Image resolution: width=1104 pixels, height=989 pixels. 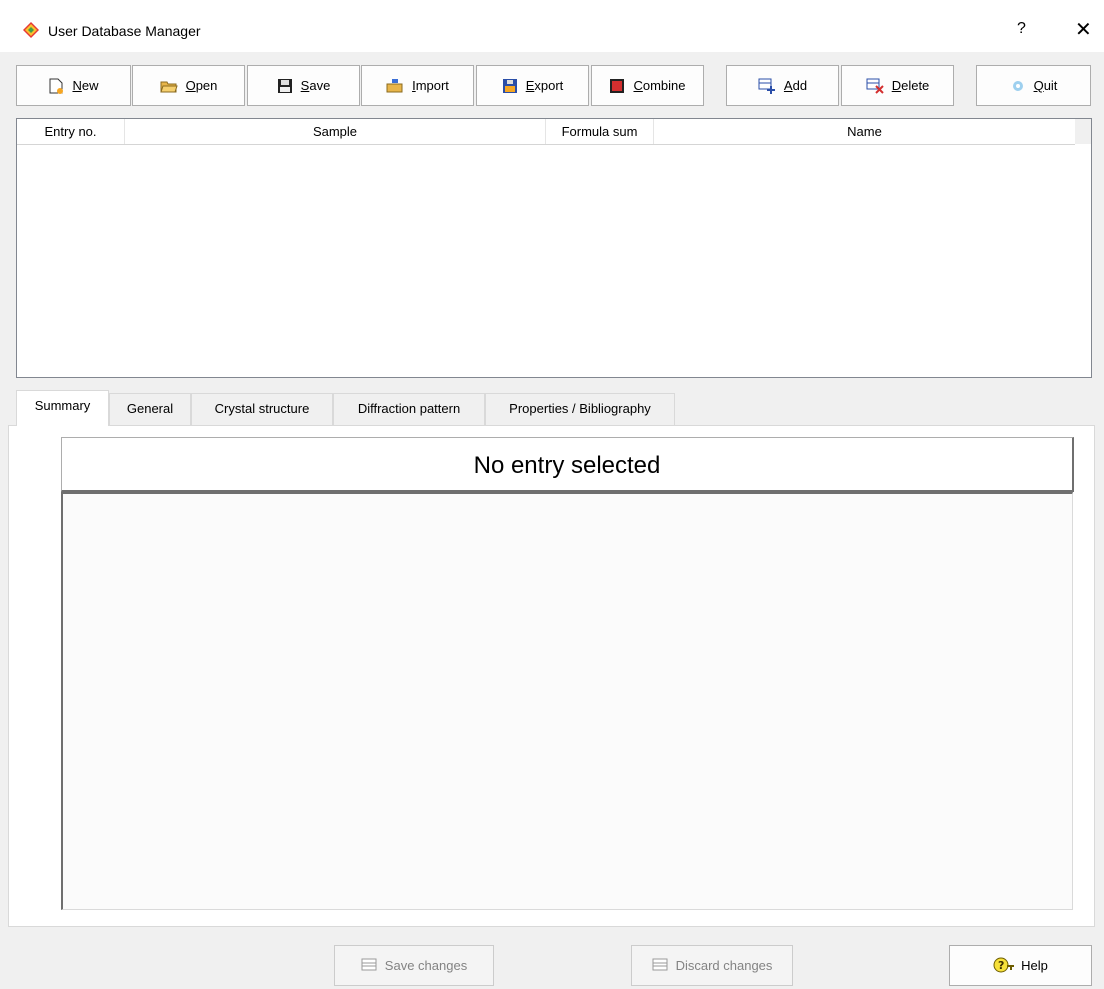 I want to click on export-icon, so click(x=509, y=85).